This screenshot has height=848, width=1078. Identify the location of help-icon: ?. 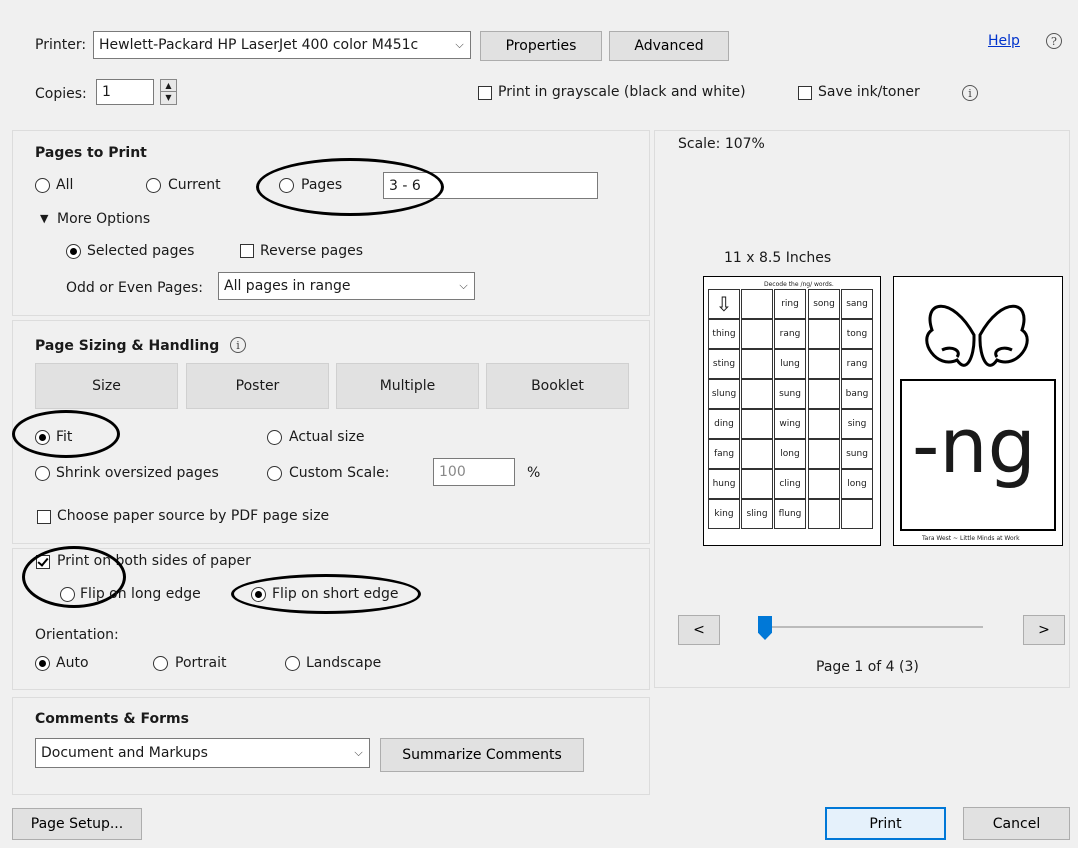
(1054, 41).